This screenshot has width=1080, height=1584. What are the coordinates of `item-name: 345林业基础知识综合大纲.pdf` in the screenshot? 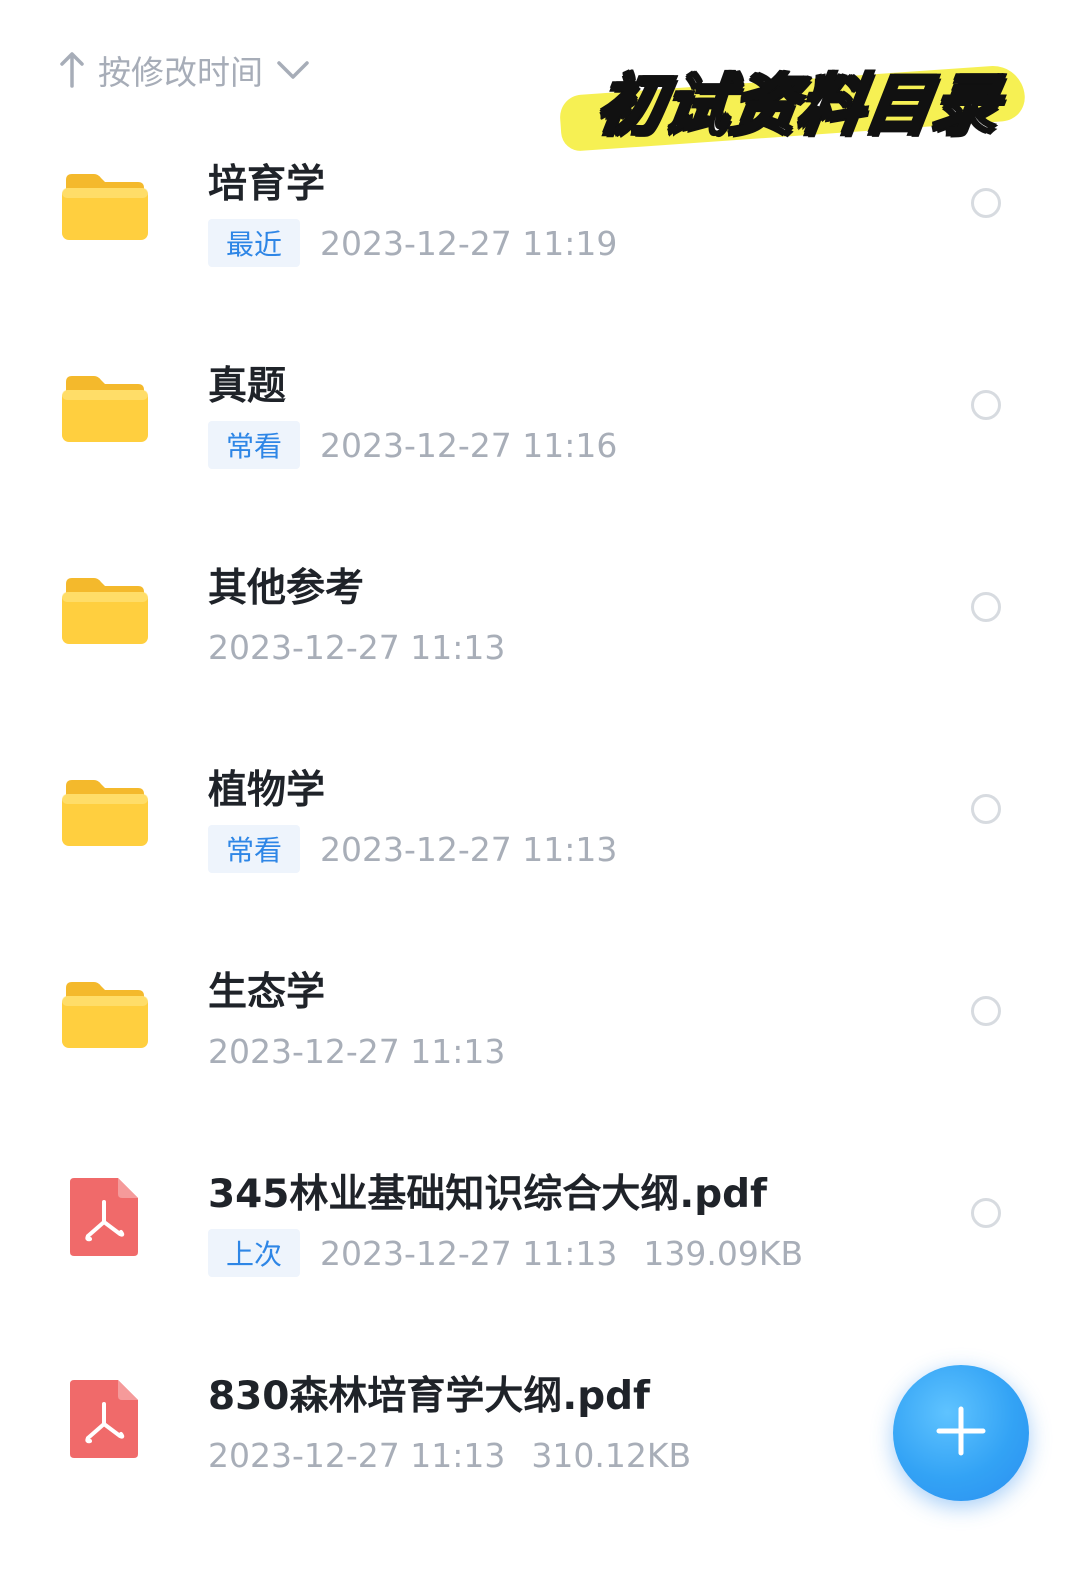 It's located at (488, 1194).